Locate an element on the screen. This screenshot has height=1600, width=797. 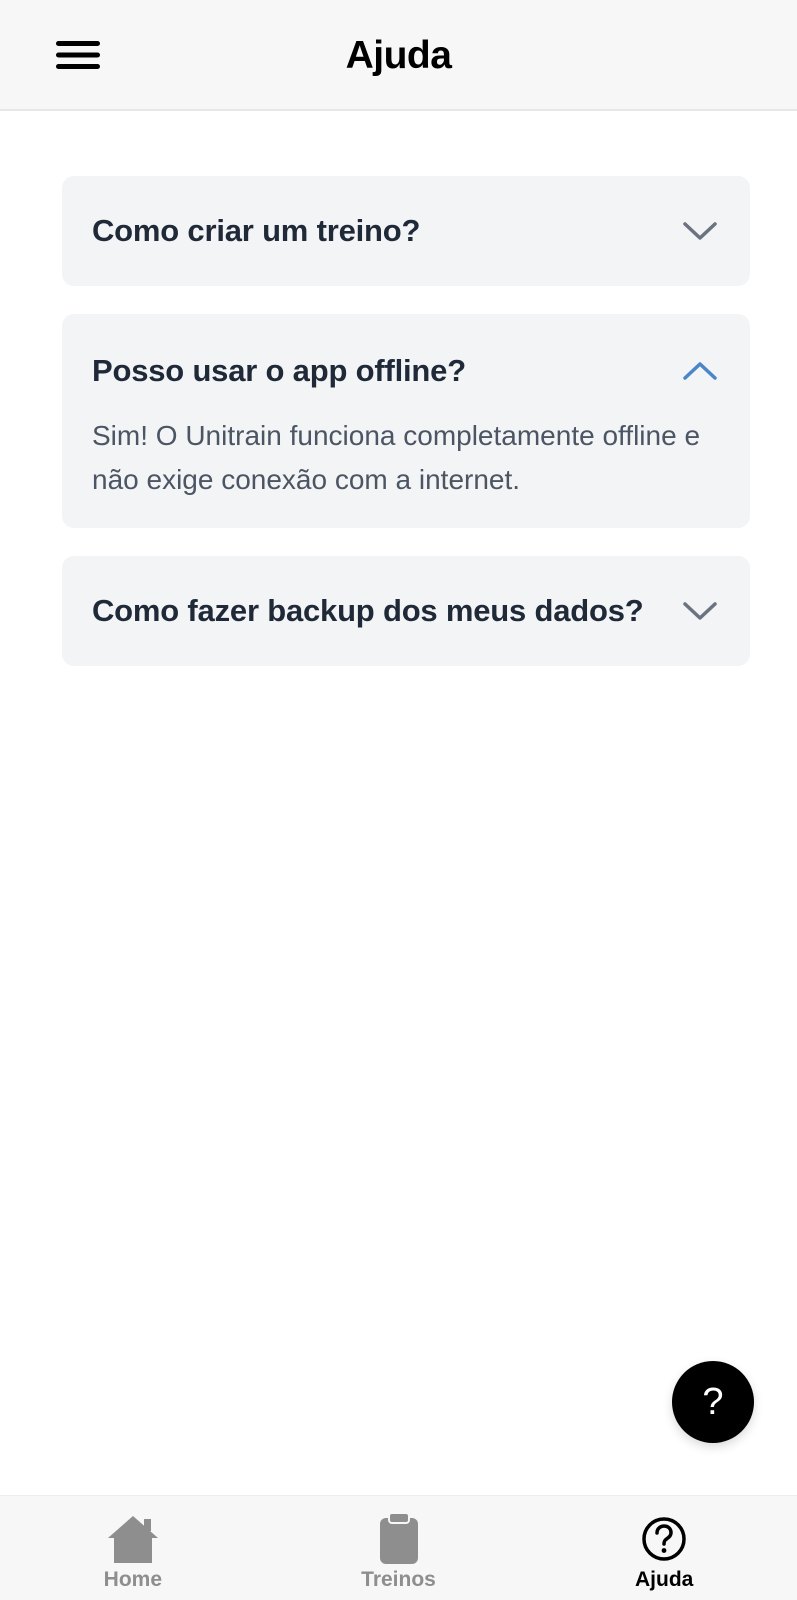
help-fab-button: ? is located at coordinates (713, 1402).